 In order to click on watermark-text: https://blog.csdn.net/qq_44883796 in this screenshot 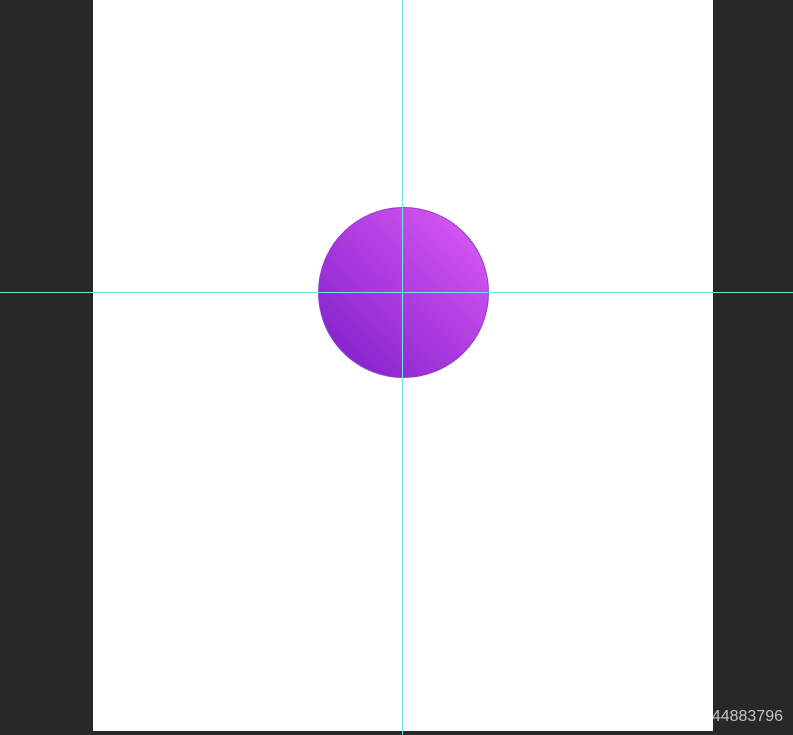, I will do `click(660, 716)`.